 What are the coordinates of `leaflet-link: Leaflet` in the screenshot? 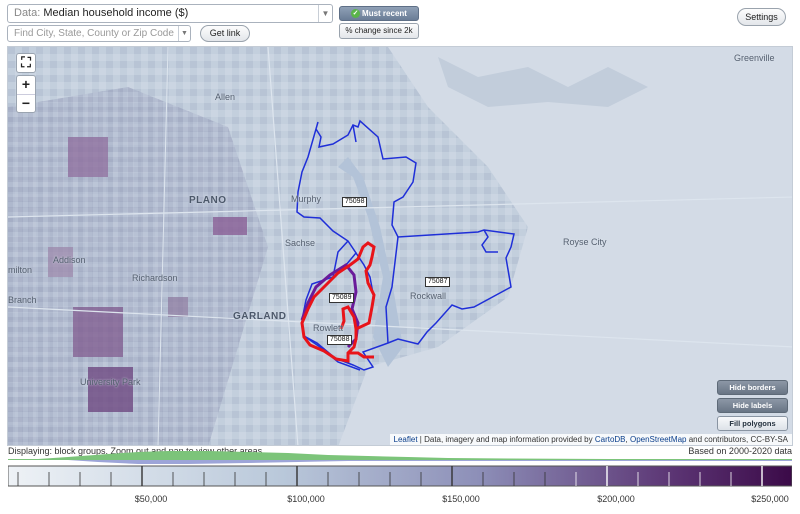 It's located at (406, 439).